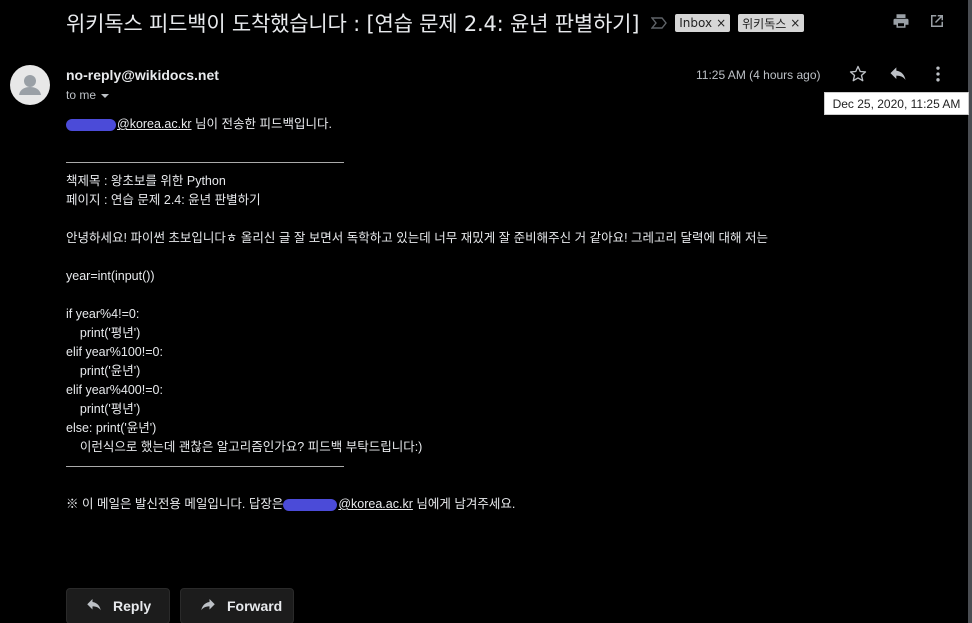 This screenshot has width=972, height=623. Describe the element at coordinates (896, 103) in the screenshot. I see `timestamp-tooltip: Dec 25, 2020, 11:25 AM` at that location.